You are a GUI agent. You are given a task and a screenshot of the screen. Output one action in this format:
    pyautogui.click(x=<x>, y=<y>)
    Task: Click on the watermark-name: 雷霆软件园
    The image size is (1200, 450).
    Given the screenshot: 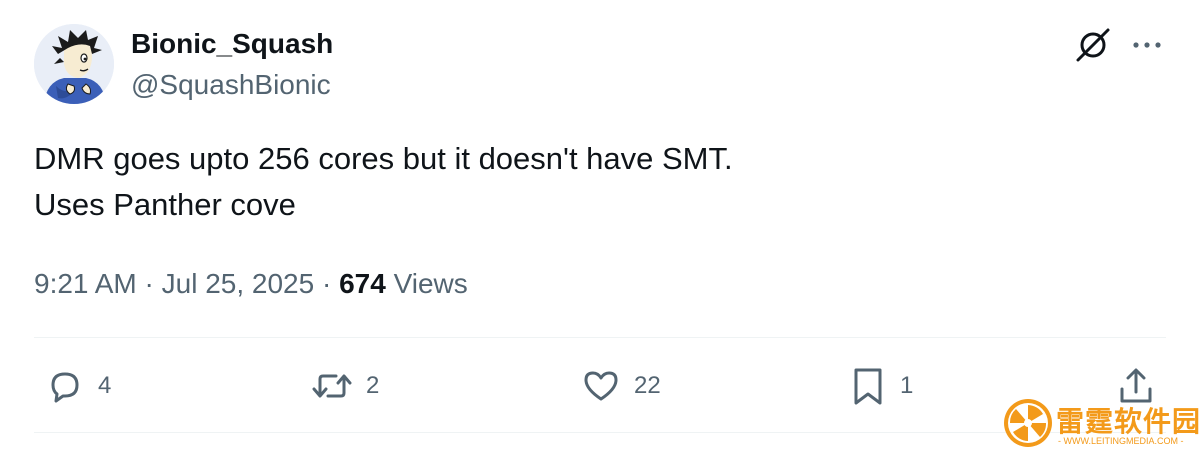 What is the action you would take?
    pyautogui.click(x=1128, y=421)
    